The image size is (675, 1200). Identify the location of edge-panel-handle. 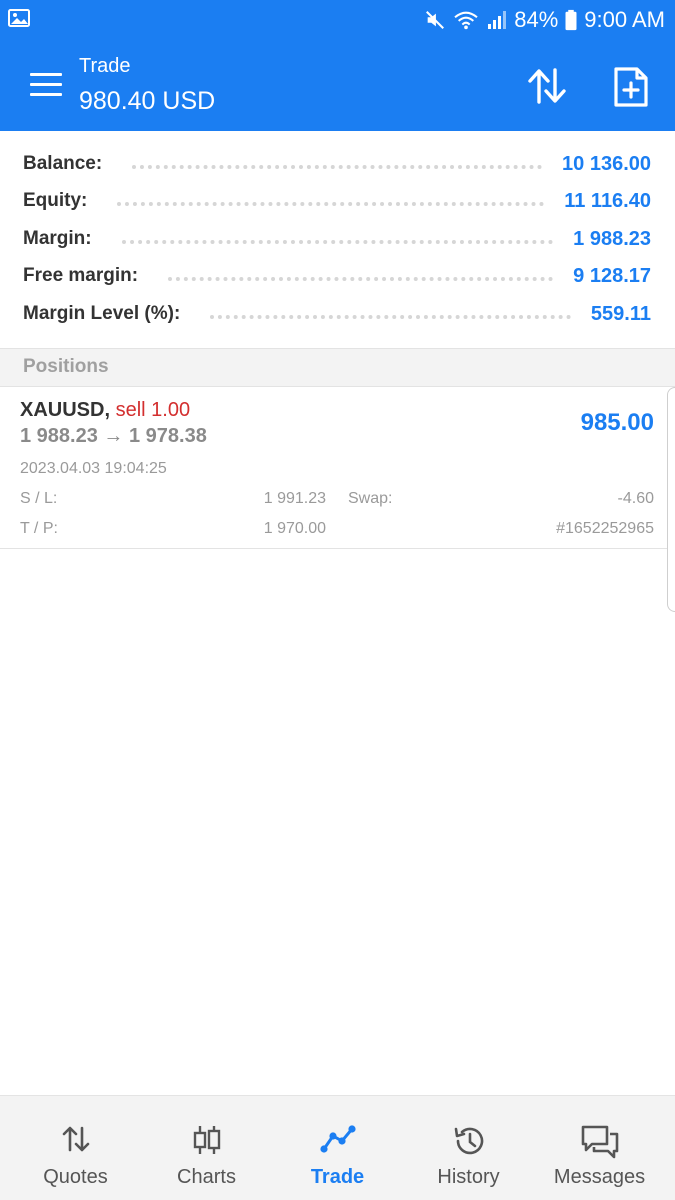
(671, 499).